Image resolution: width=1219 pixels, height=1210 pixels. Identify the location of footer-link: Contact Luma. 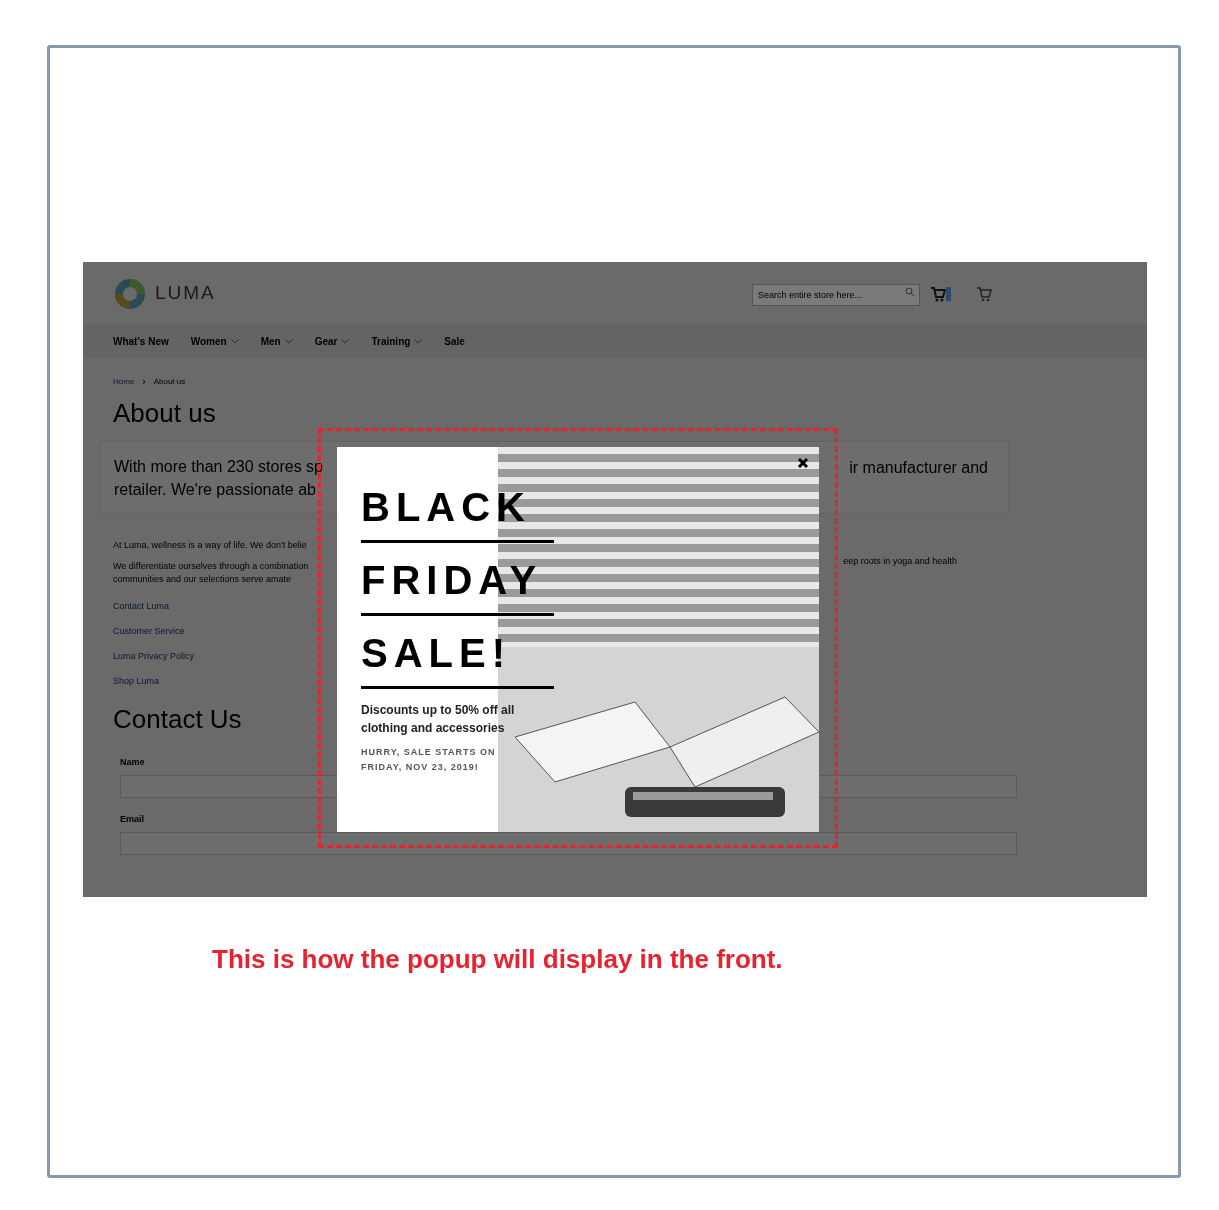
(141, 606).